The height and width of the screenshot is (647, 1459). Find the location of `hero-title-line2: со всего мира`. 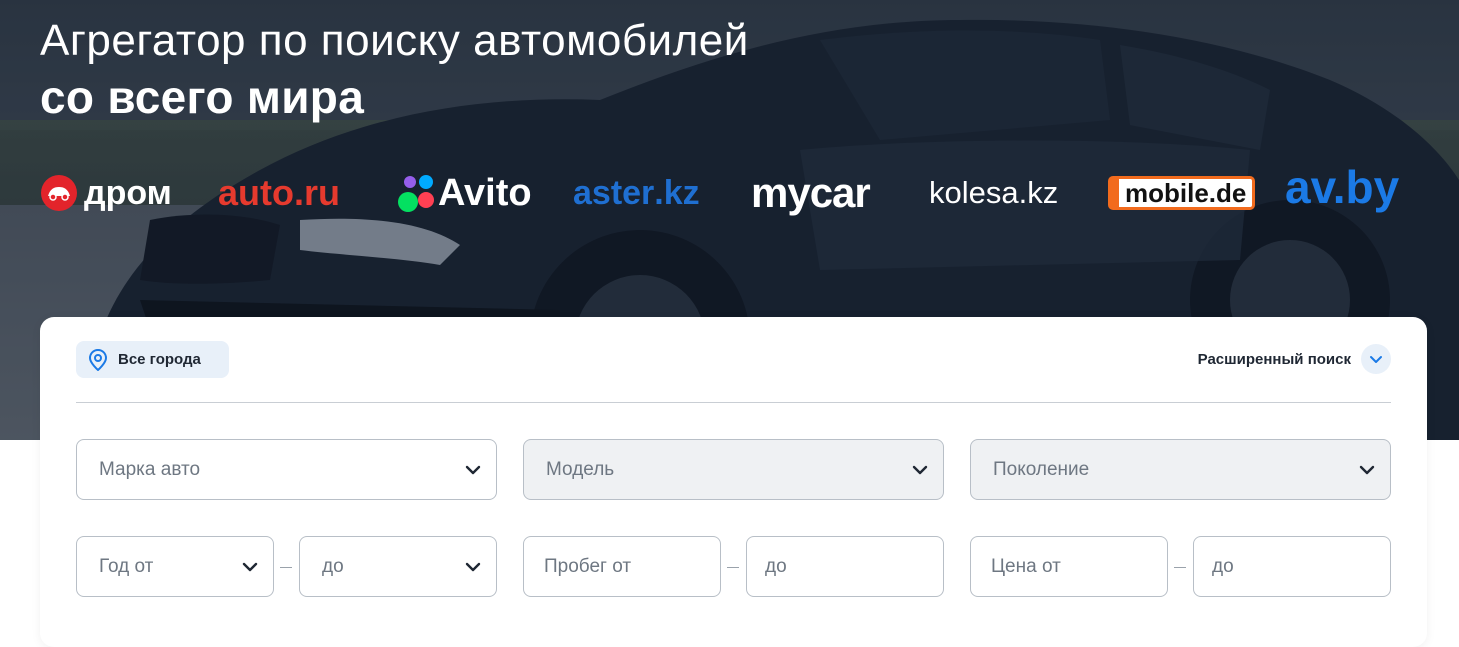

hero-title-line2: со всего мира is located at coordinates (202, 97).